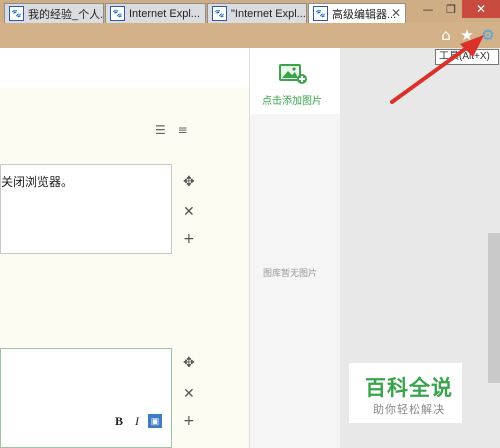 The height and width of the screenshot is (448, 500). What do you see at coordinates (428, 9) in the screenshot?
I see `minimize-button: —` at bounding box center [428, 9].